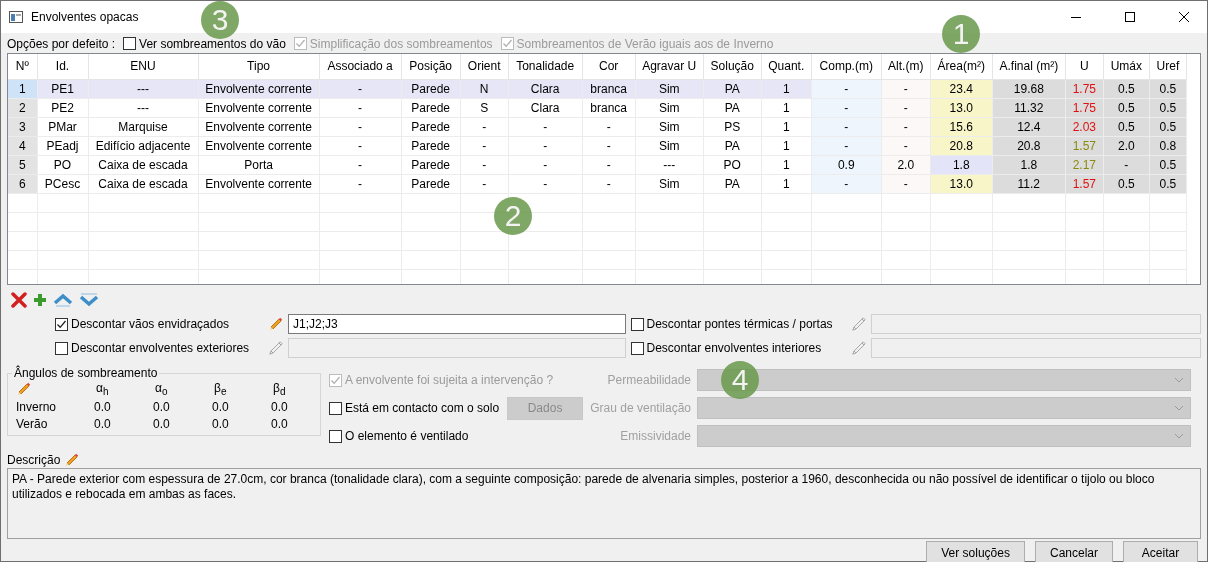  What do you see at coordinates (734, 348) in the screenshot?
I see `checkbox-label: Descontar envolventes interiores` at bounding box center [734, 348].